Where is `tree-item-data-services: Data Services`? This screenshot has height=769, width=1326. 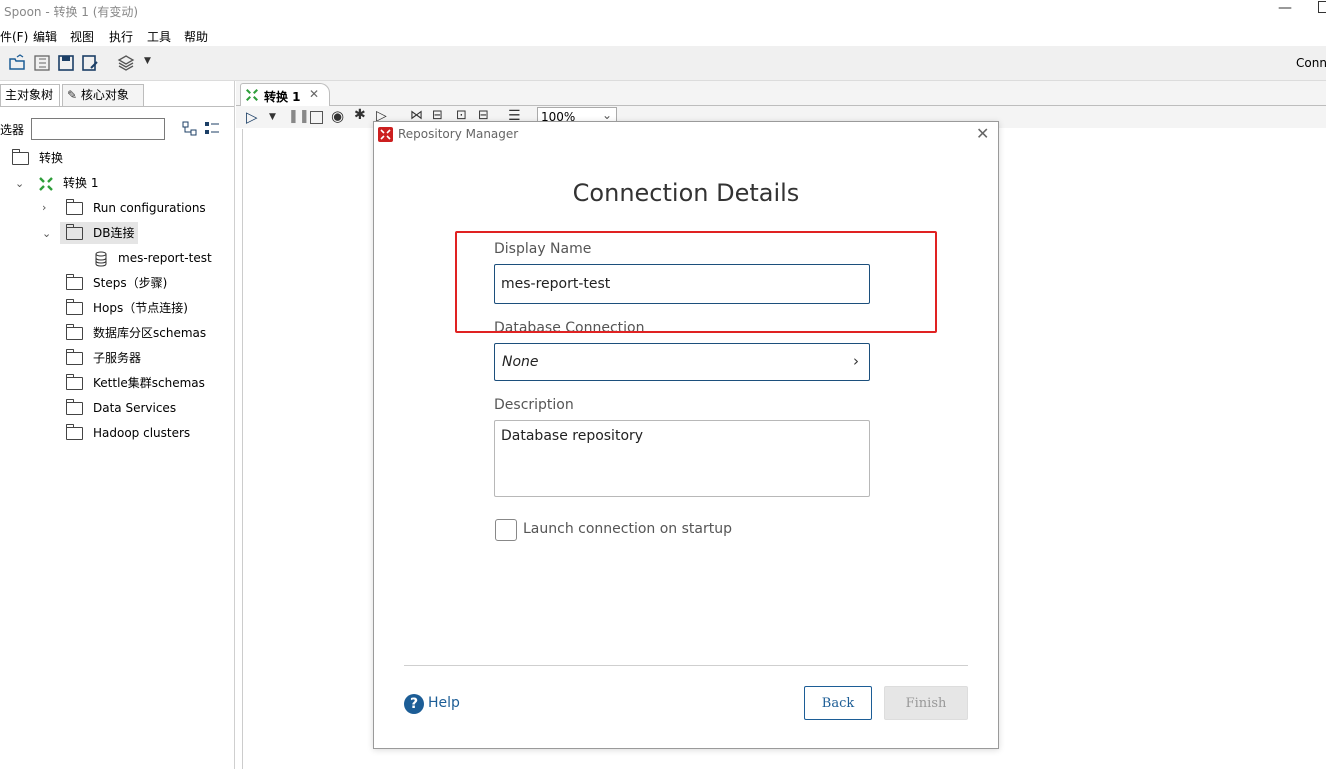
tree-item-data-services: Data Services is located at coordinates (121, 408).